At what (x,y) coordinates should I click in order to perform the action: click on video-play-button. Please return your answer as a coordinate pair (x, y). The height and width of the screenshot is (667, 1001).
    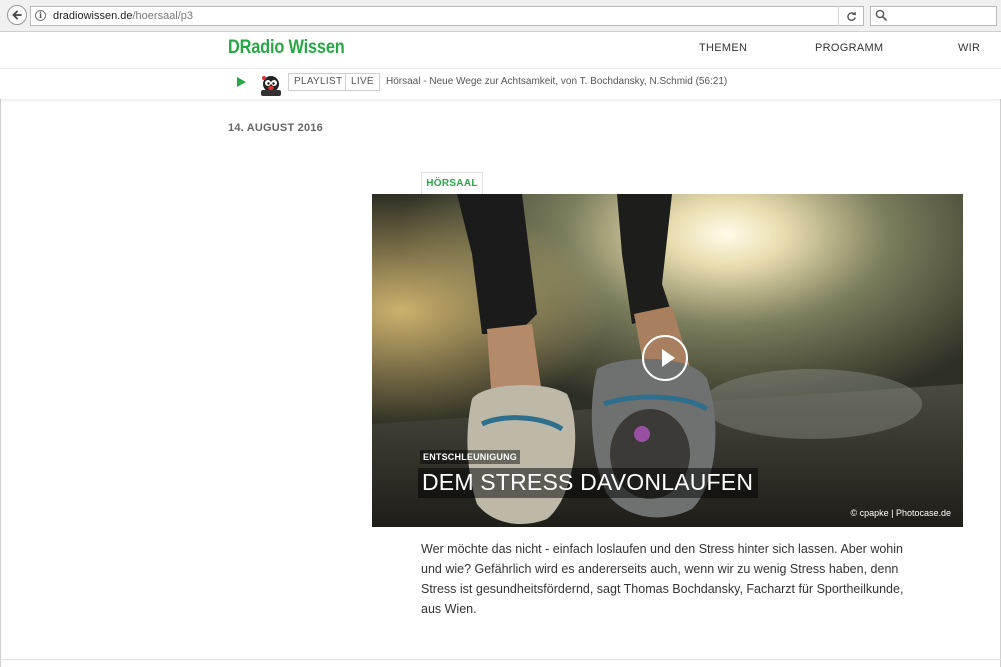
    Looking at the image, I should click on (665, 358).